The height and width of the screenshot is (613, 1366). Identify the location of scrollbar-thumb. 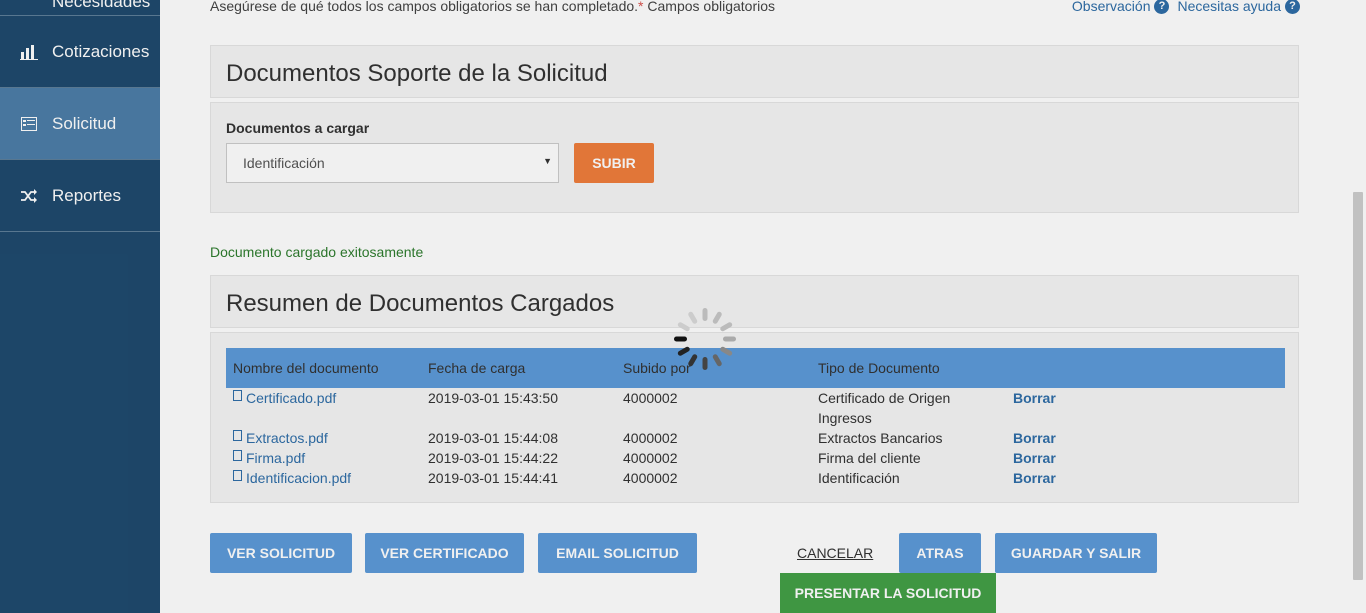
(1358, 386).